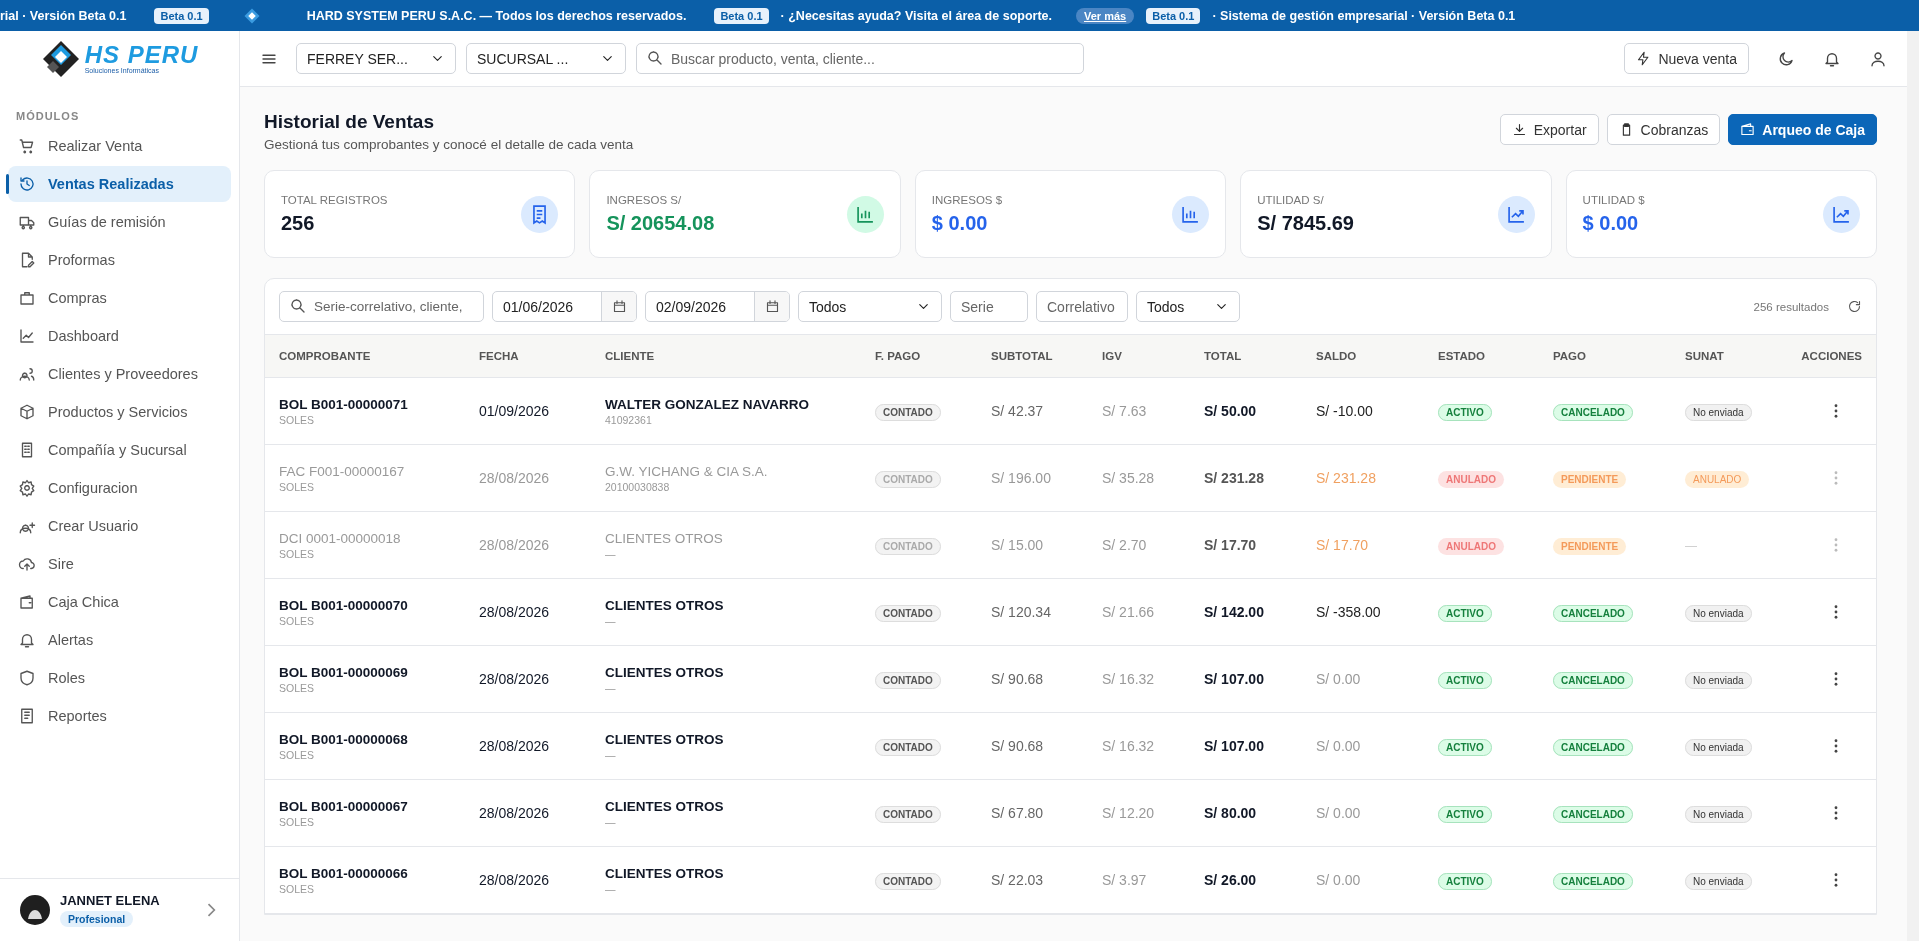 The image size is (1919, 941). Describe the element at coordinates (251, 15) in the screenshot. I see `logo-icon` at that location.